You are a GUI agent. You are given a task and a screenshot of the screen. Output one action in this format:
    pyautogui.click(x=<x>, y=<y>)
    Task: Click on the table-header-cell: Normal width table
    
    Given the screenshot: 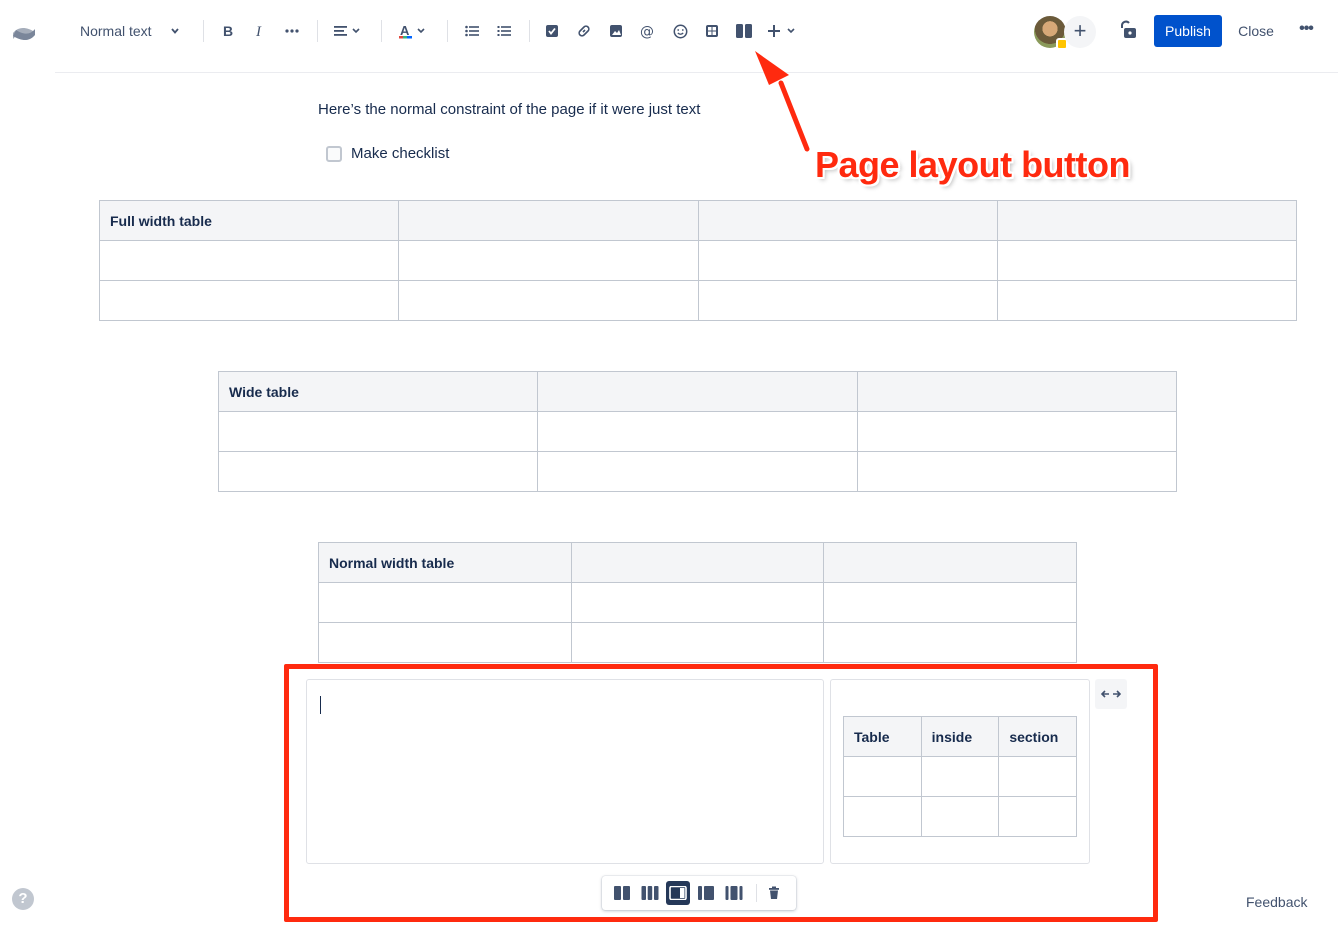 What is the action you would take?
    pyautogui.click(x=445, y=562)
    